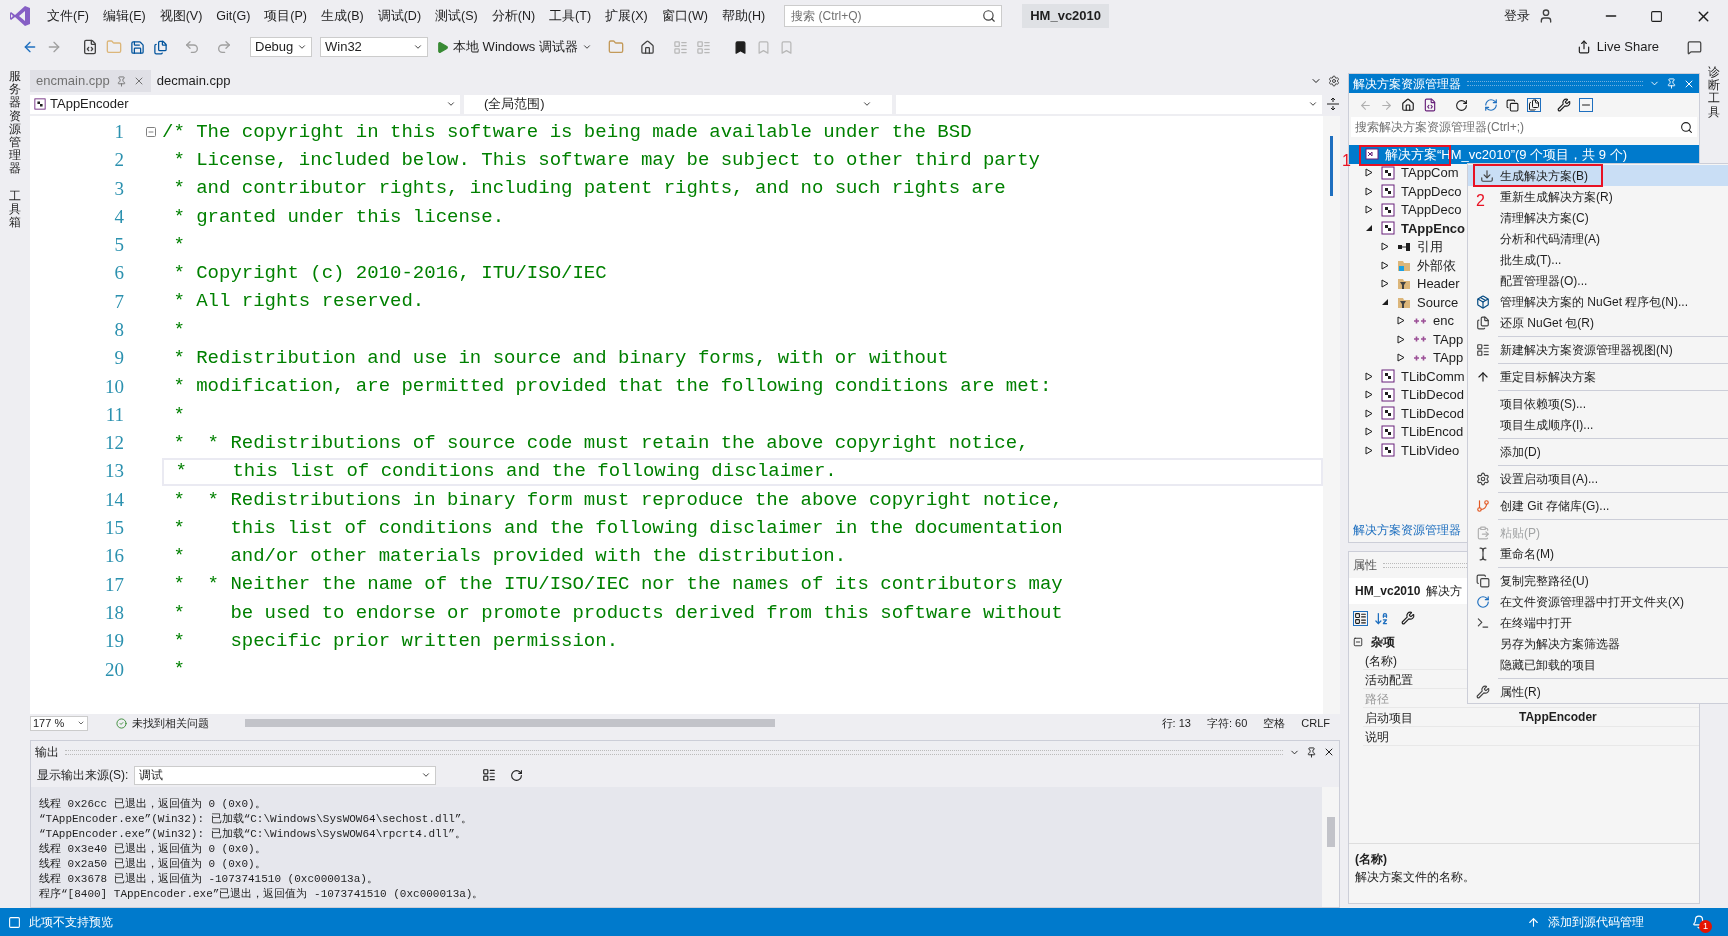 Image resolution: width=1728 pixels, height=936 pixels. I want to click on panel-title: 解决方案资源管理器, so click(1407, 84).